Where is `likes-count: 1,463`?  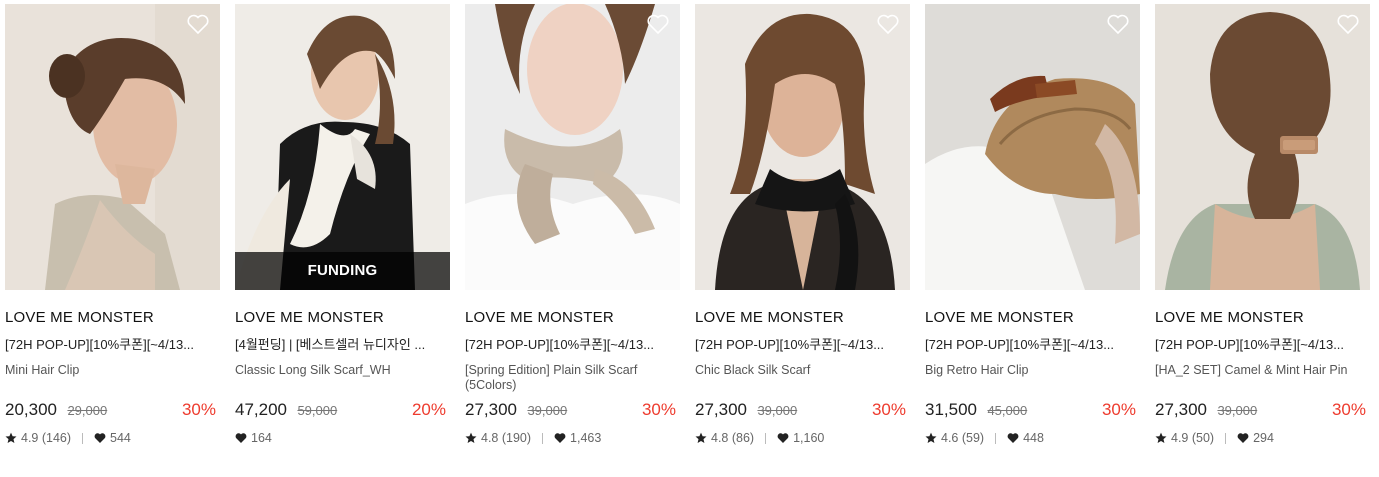 likes-count: 1,463 is located at coordinates (586, 438).